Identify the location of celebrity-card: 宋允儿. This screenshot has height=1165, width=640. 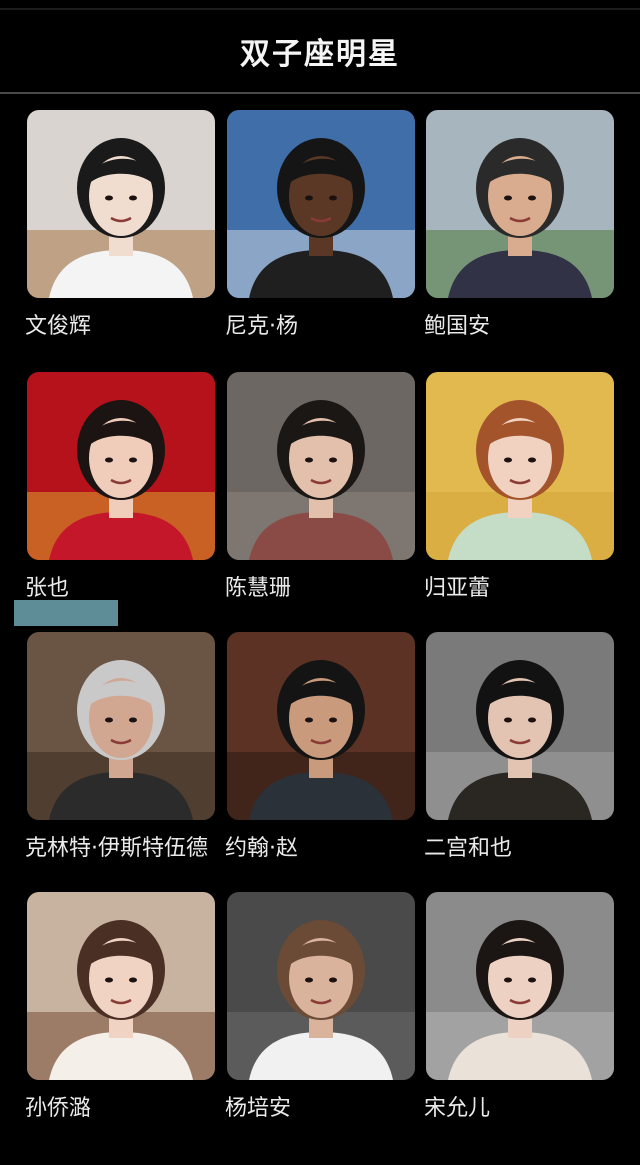
(519, 1008).